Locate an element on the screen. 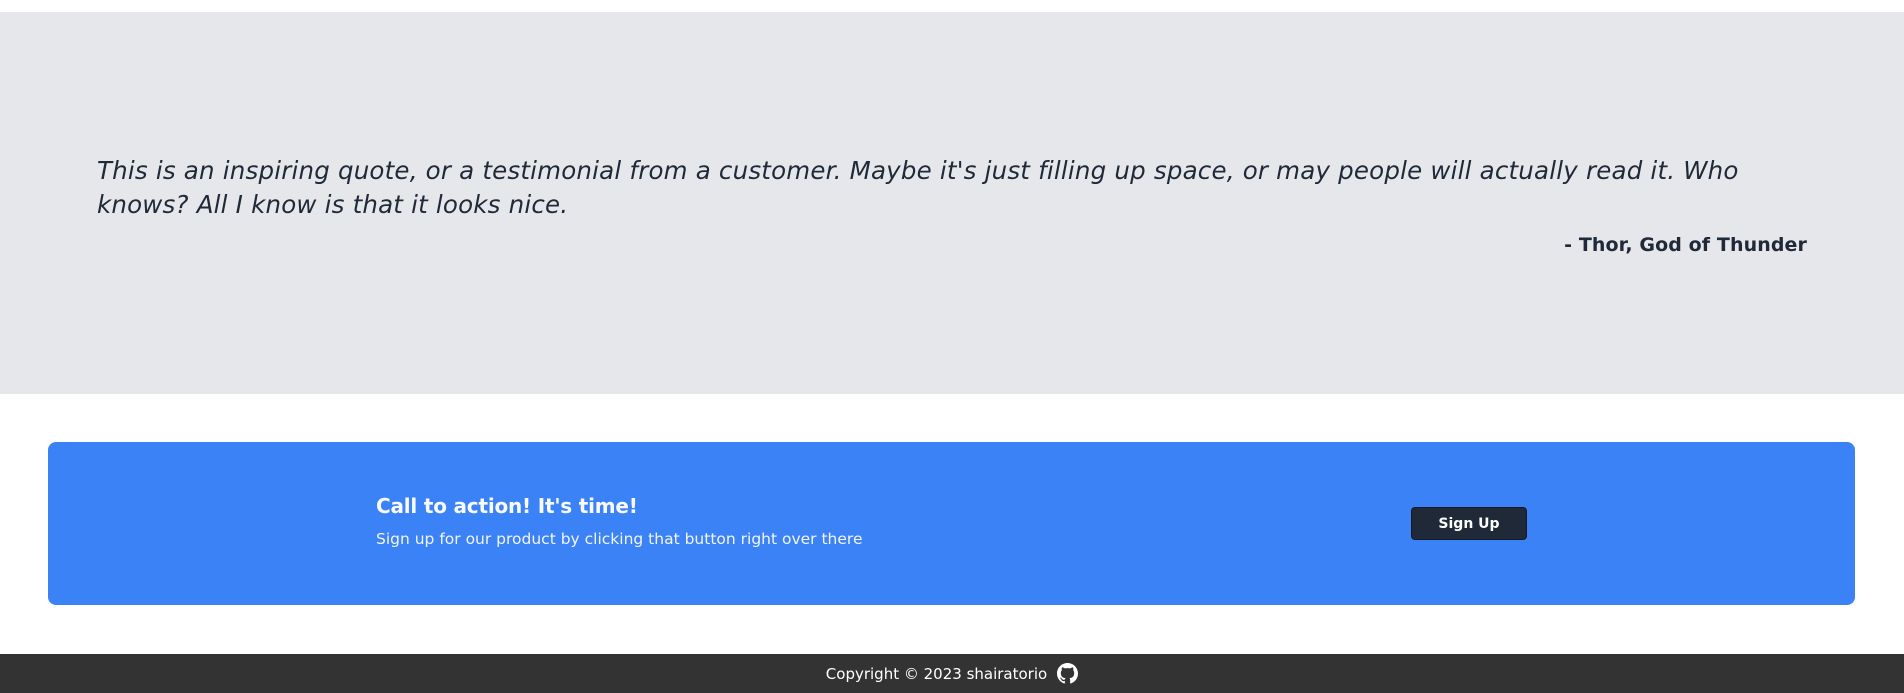 The width and height of the screenshot is (1904, 693). testimonial-author: - Thor, God of Thunder is located at coordinates (1685, 245).